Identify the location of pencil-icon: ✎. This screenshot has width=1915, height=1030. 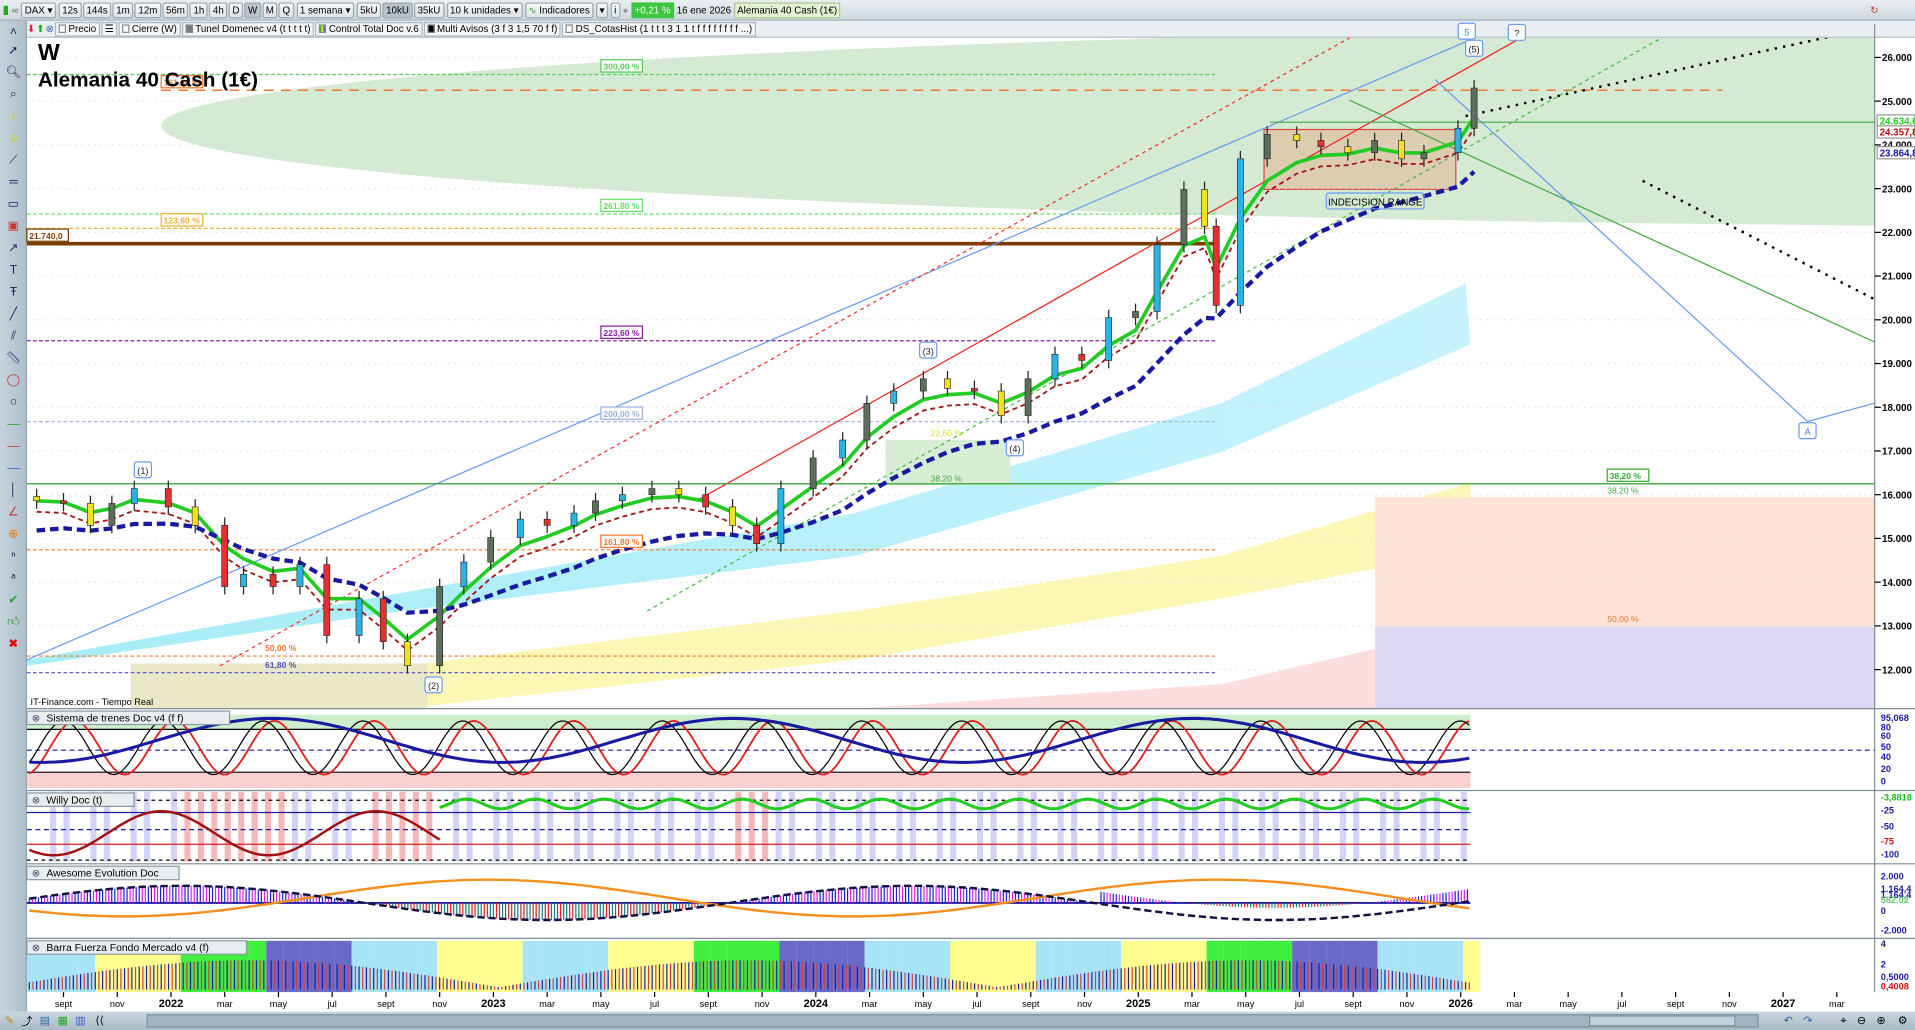
(9, 1020).